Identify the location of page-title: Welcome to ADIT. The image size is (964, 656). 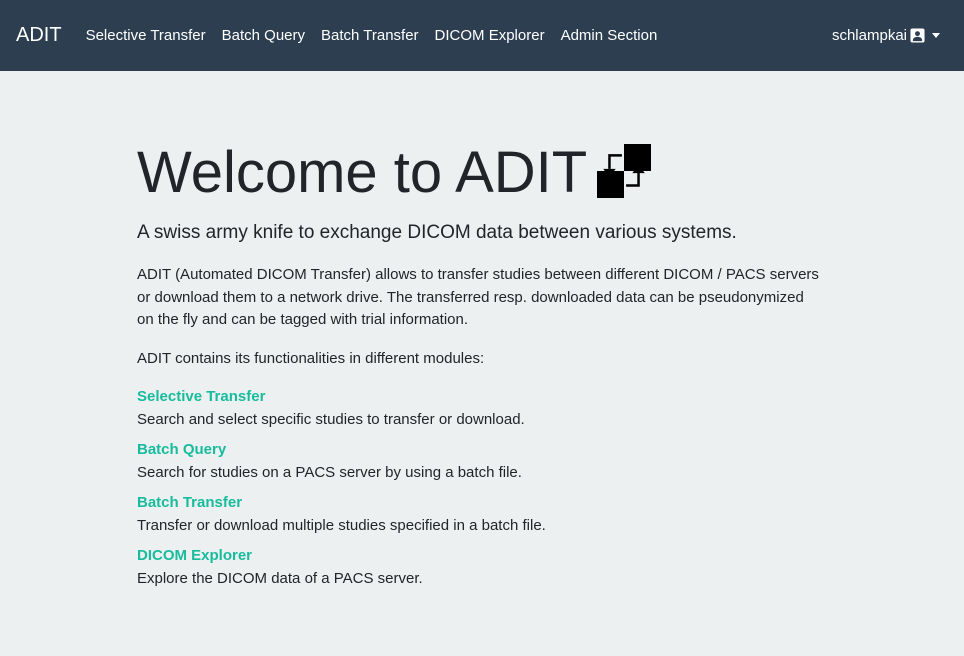
(480, 173).